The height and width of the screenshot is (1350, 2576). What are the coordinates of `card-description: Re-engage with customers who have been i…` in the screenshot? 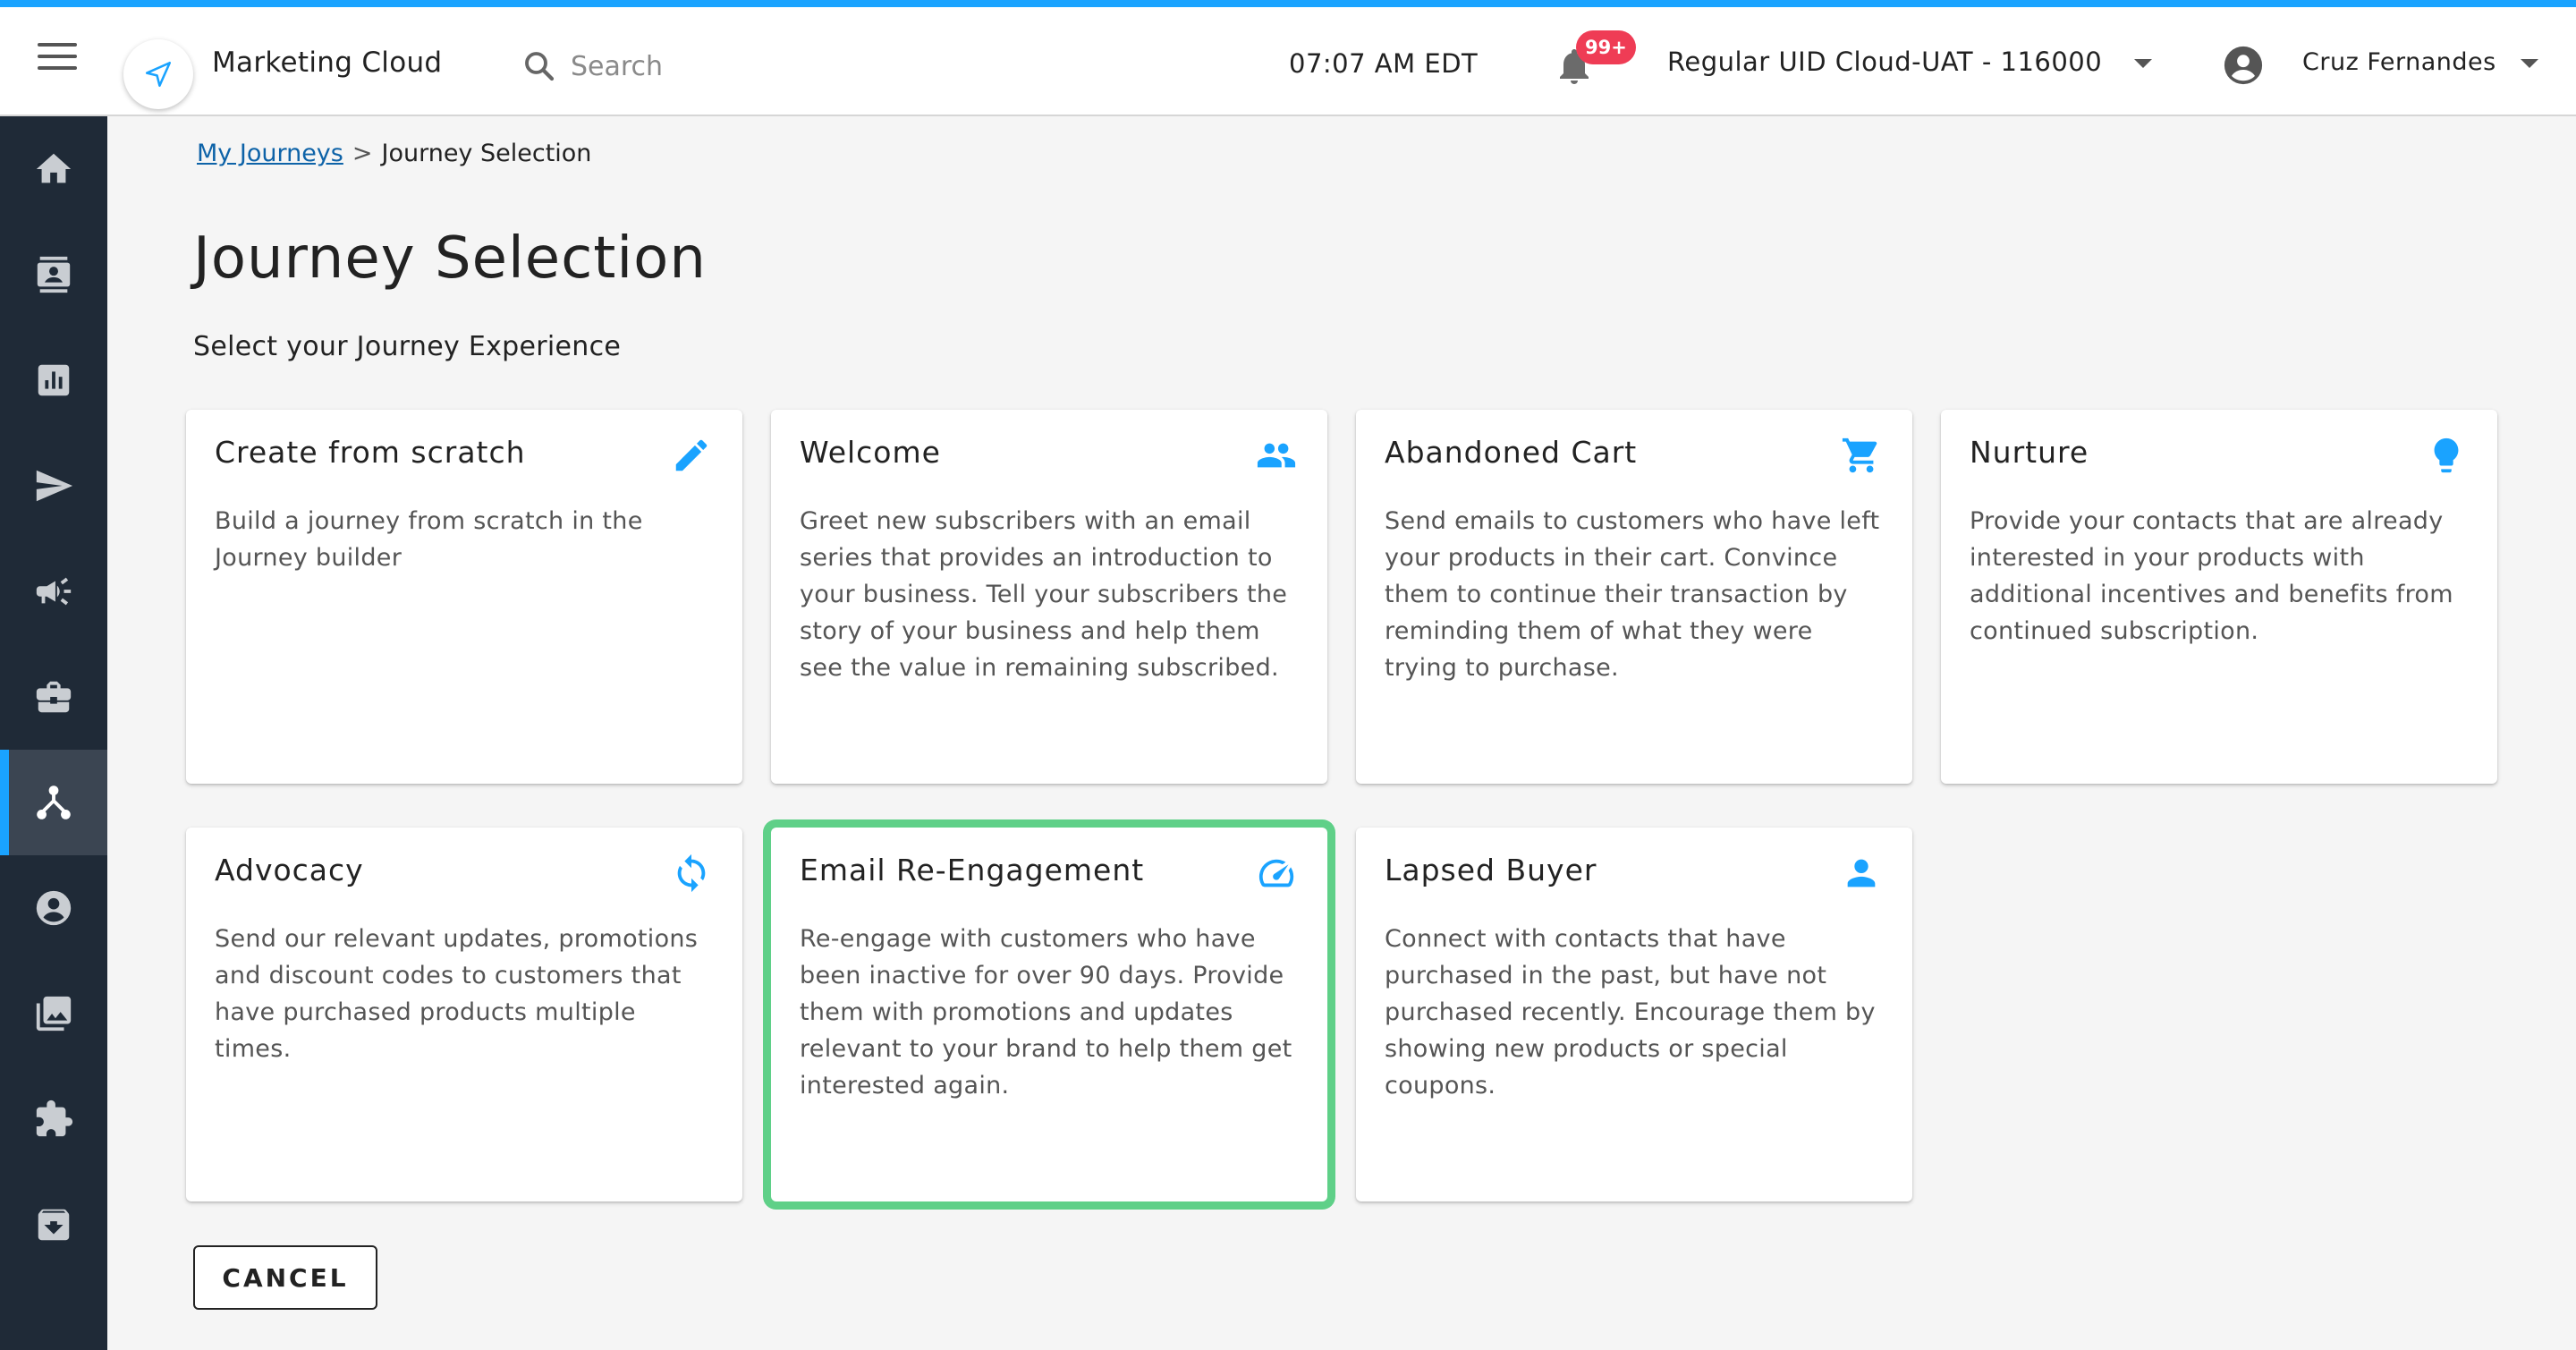 It's located at (1046, 1012).